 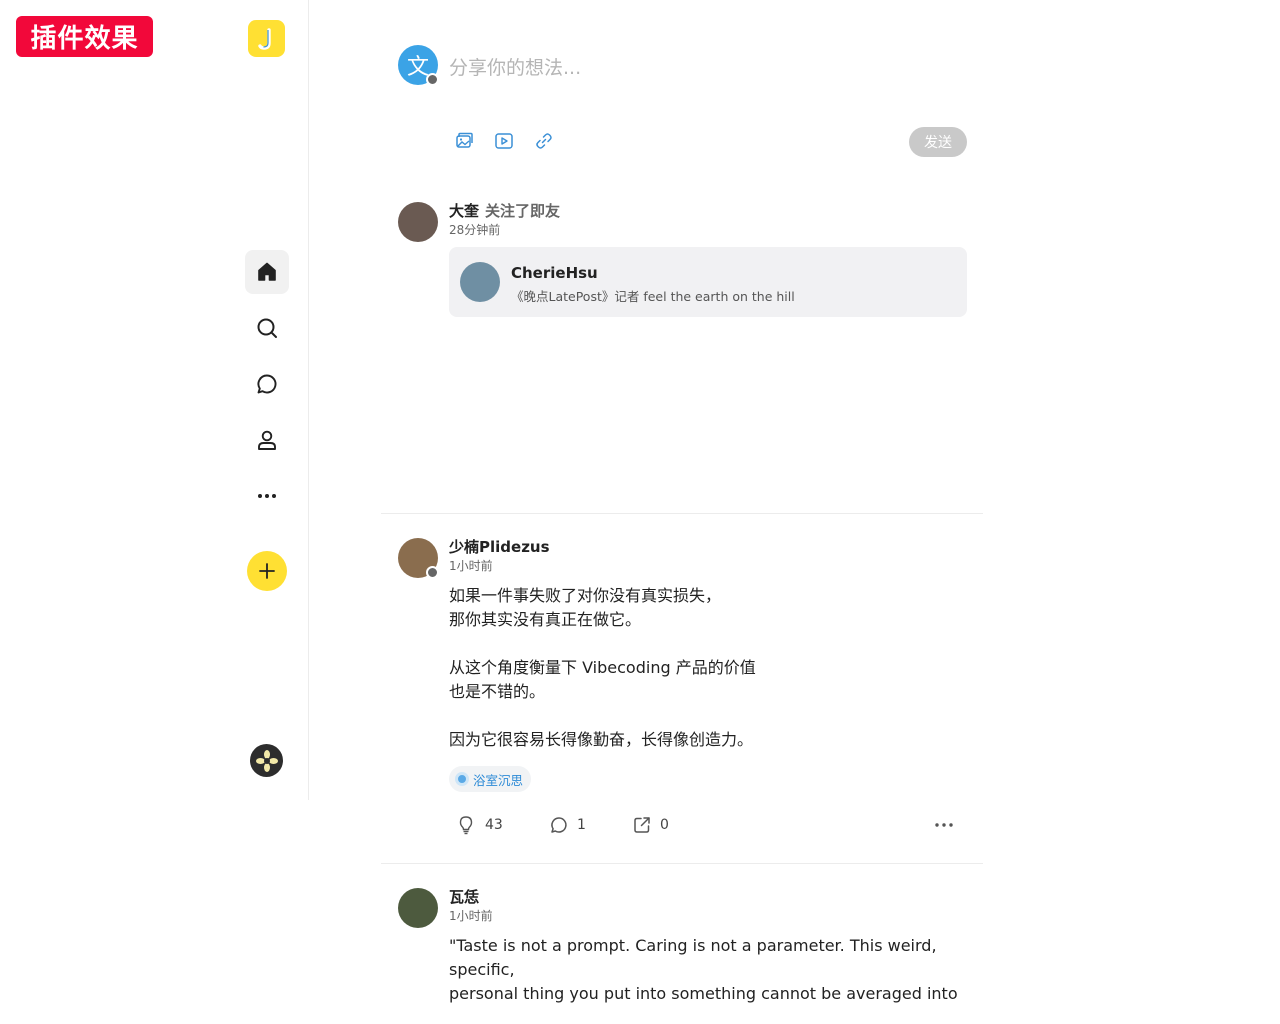 I want to click on nav-messages, so click(x=267, y=384).